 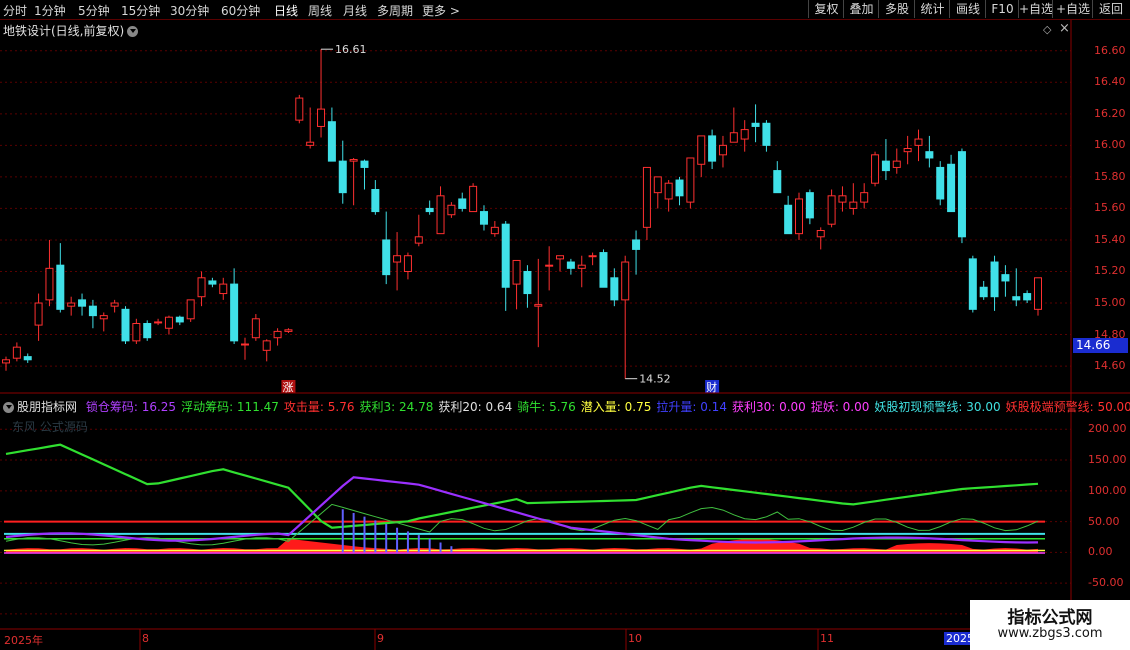 What do you see at coordinates (395, 10) in the screenshot?
I see `period-multi: 多周期` at bounding box center [395, 10].